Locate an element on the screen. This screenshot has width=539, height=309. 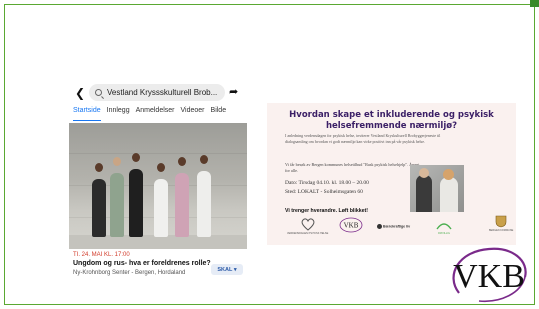
going-button-label: SKAL is located at coordinates (225, 269).